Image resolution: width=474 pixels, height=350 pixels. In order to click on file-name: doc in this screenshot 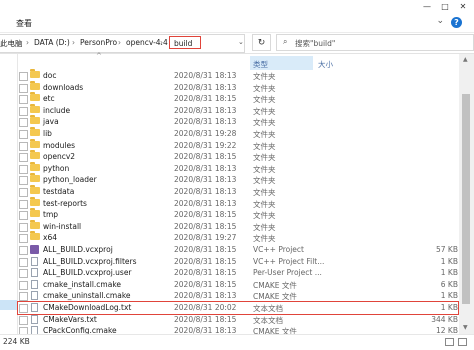, I will do `click(50, 75)`.